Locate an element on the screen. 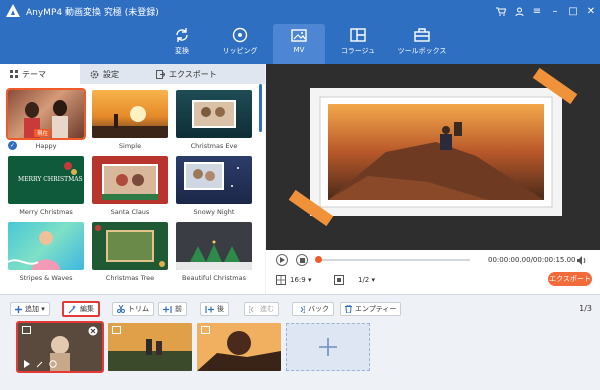 This screenshot has width=600, height=390. close-icon: ✕ is located at coordinates (591, 11).